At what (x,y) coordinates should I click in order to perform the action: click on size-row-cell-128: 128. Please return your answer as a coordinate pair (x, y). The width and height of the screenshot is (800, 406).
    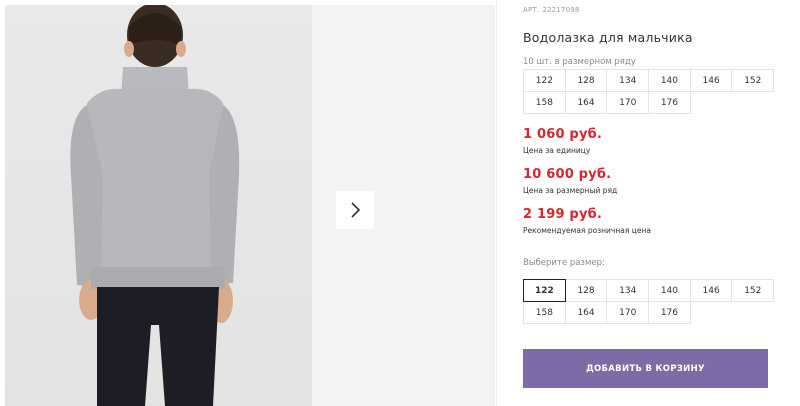
    Looking at the image, I should click on (586, 80).